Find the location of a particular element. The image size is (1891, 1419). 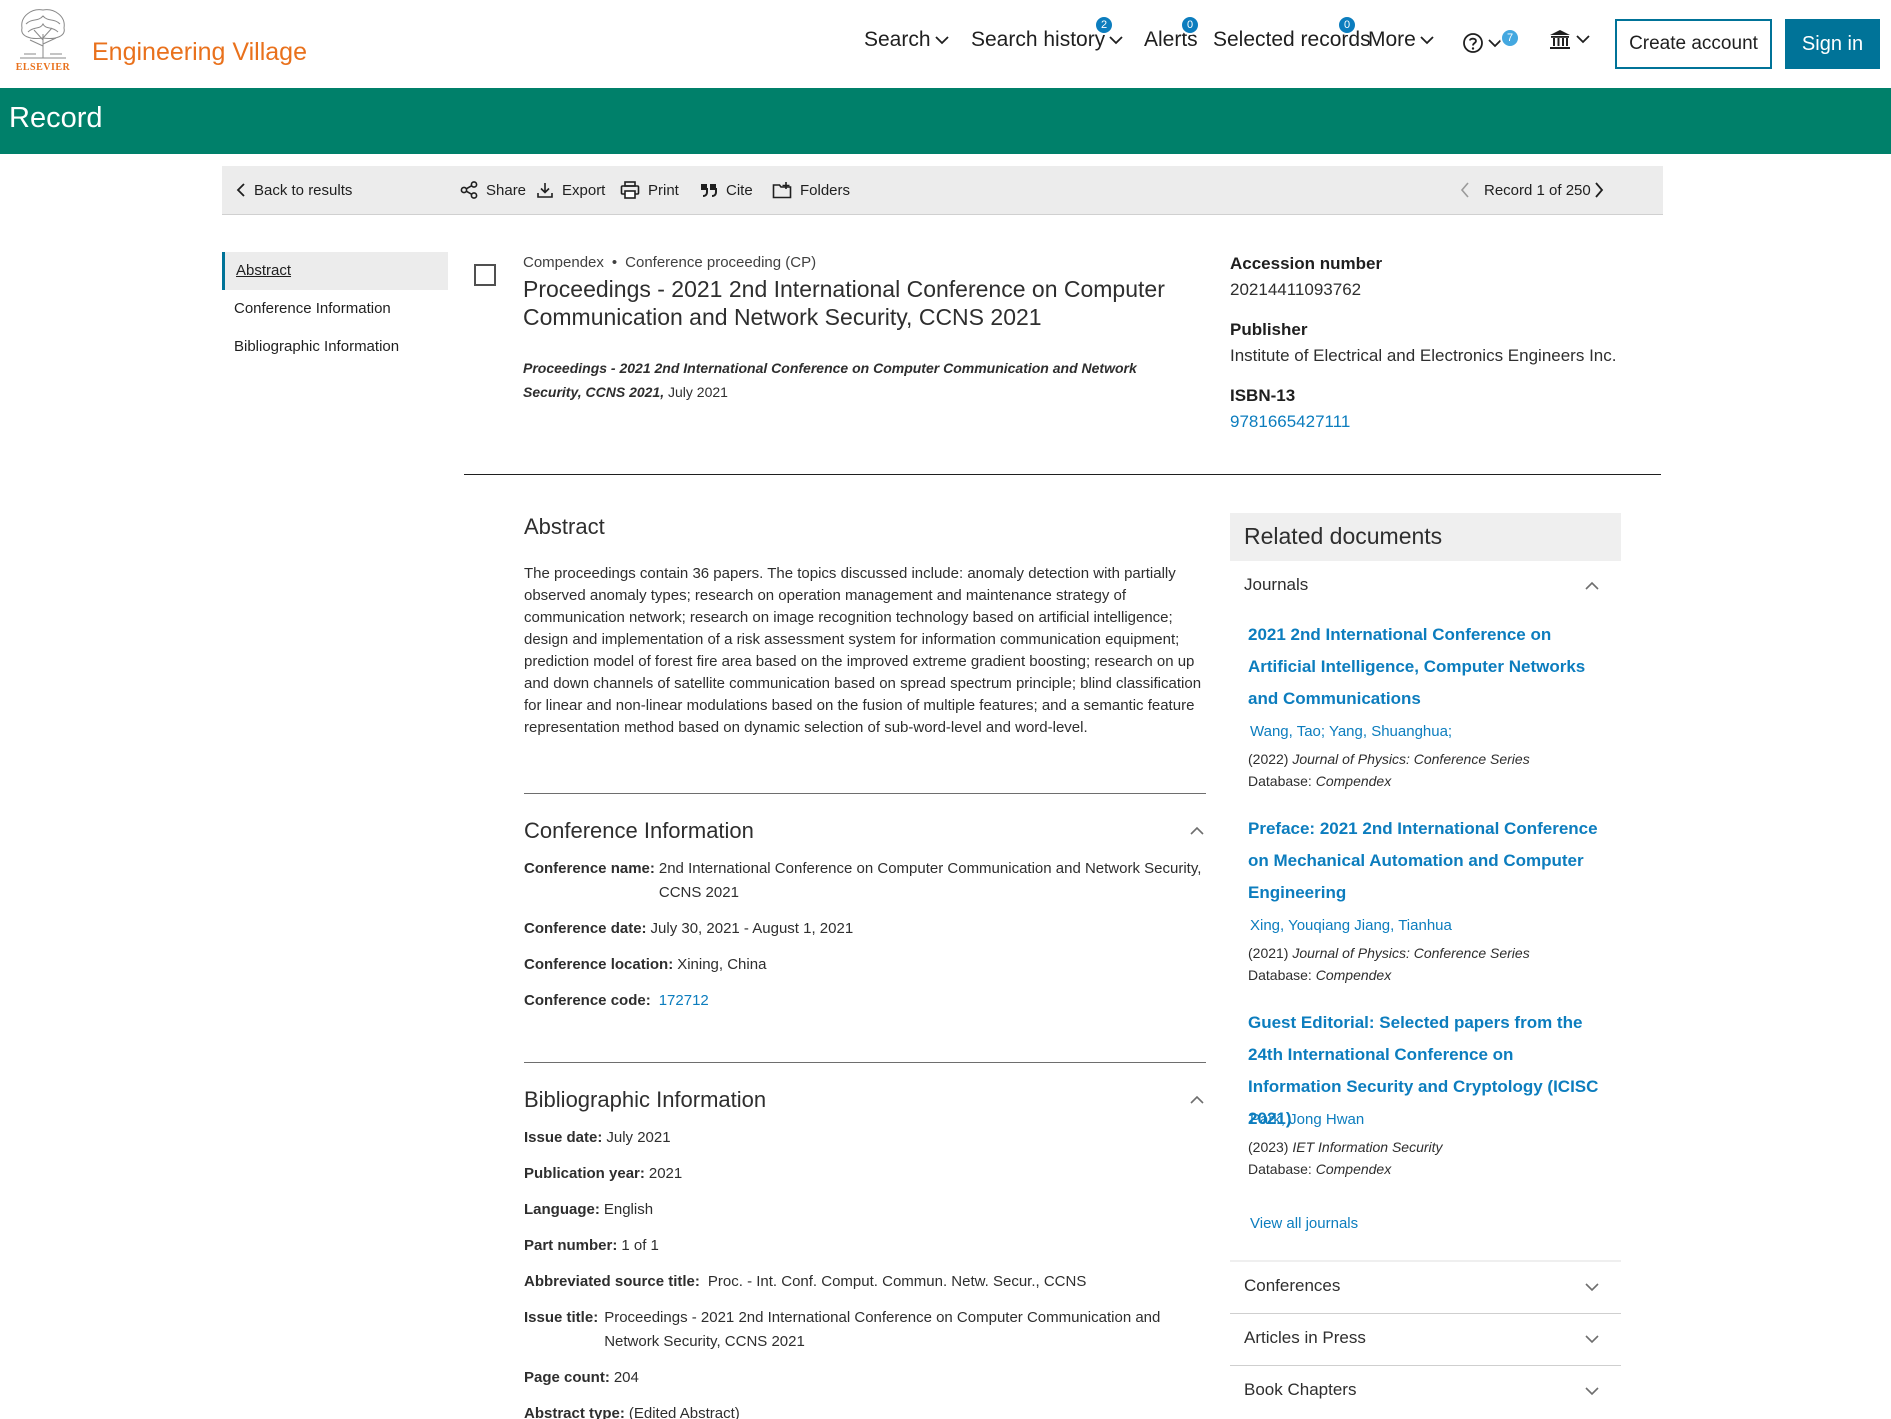

publication-year-field: Publication year: 2021 is located at coordinates (603, 1174).